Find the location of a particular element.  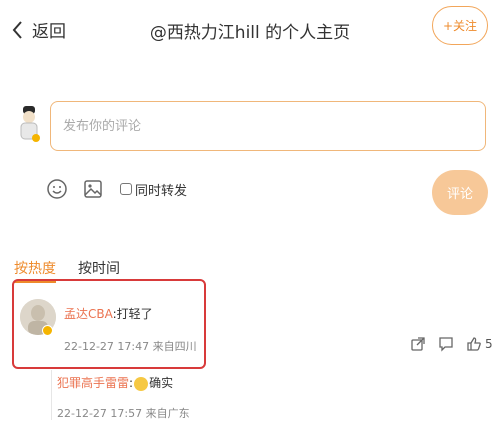

comment-username: 孟达CBA is located at coordinates (88, 314).